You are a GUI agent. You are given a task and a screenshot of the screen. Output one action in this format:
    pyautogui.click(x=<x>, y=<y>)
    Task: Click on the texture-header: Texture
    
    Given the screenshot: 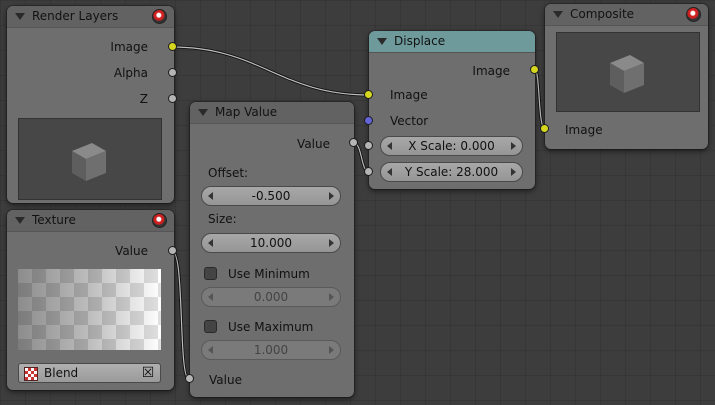 What is the action you would take?
    pyautogui.click(x=90, y=221)
    